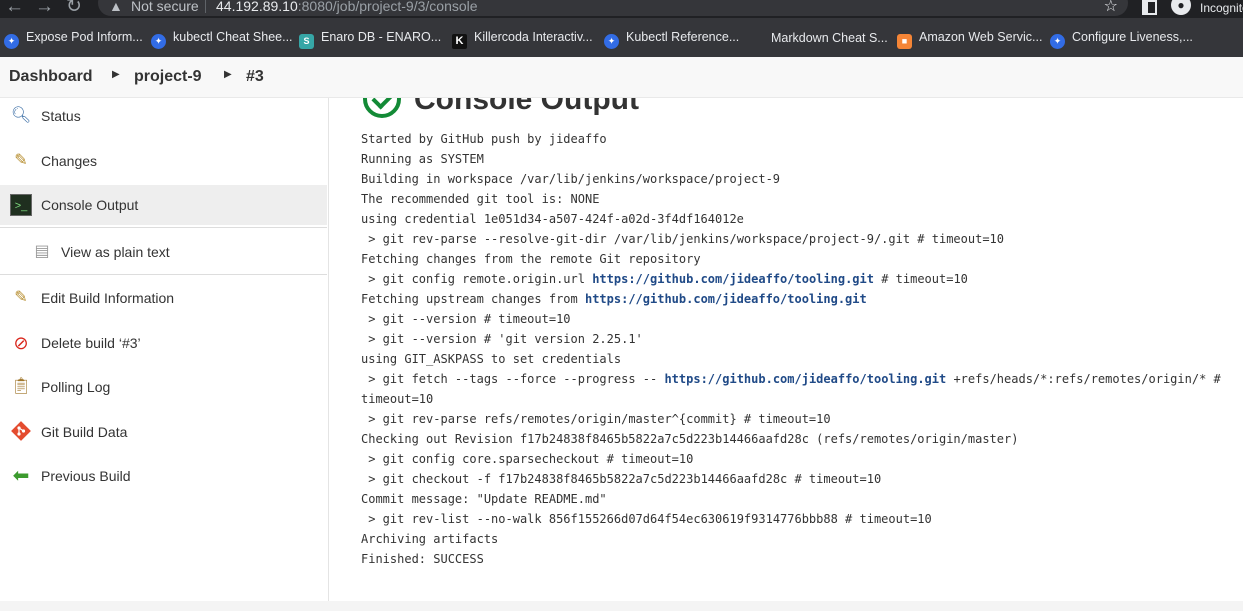  I want to click on console-line: Running as SYSTEM, so click(422, 159).